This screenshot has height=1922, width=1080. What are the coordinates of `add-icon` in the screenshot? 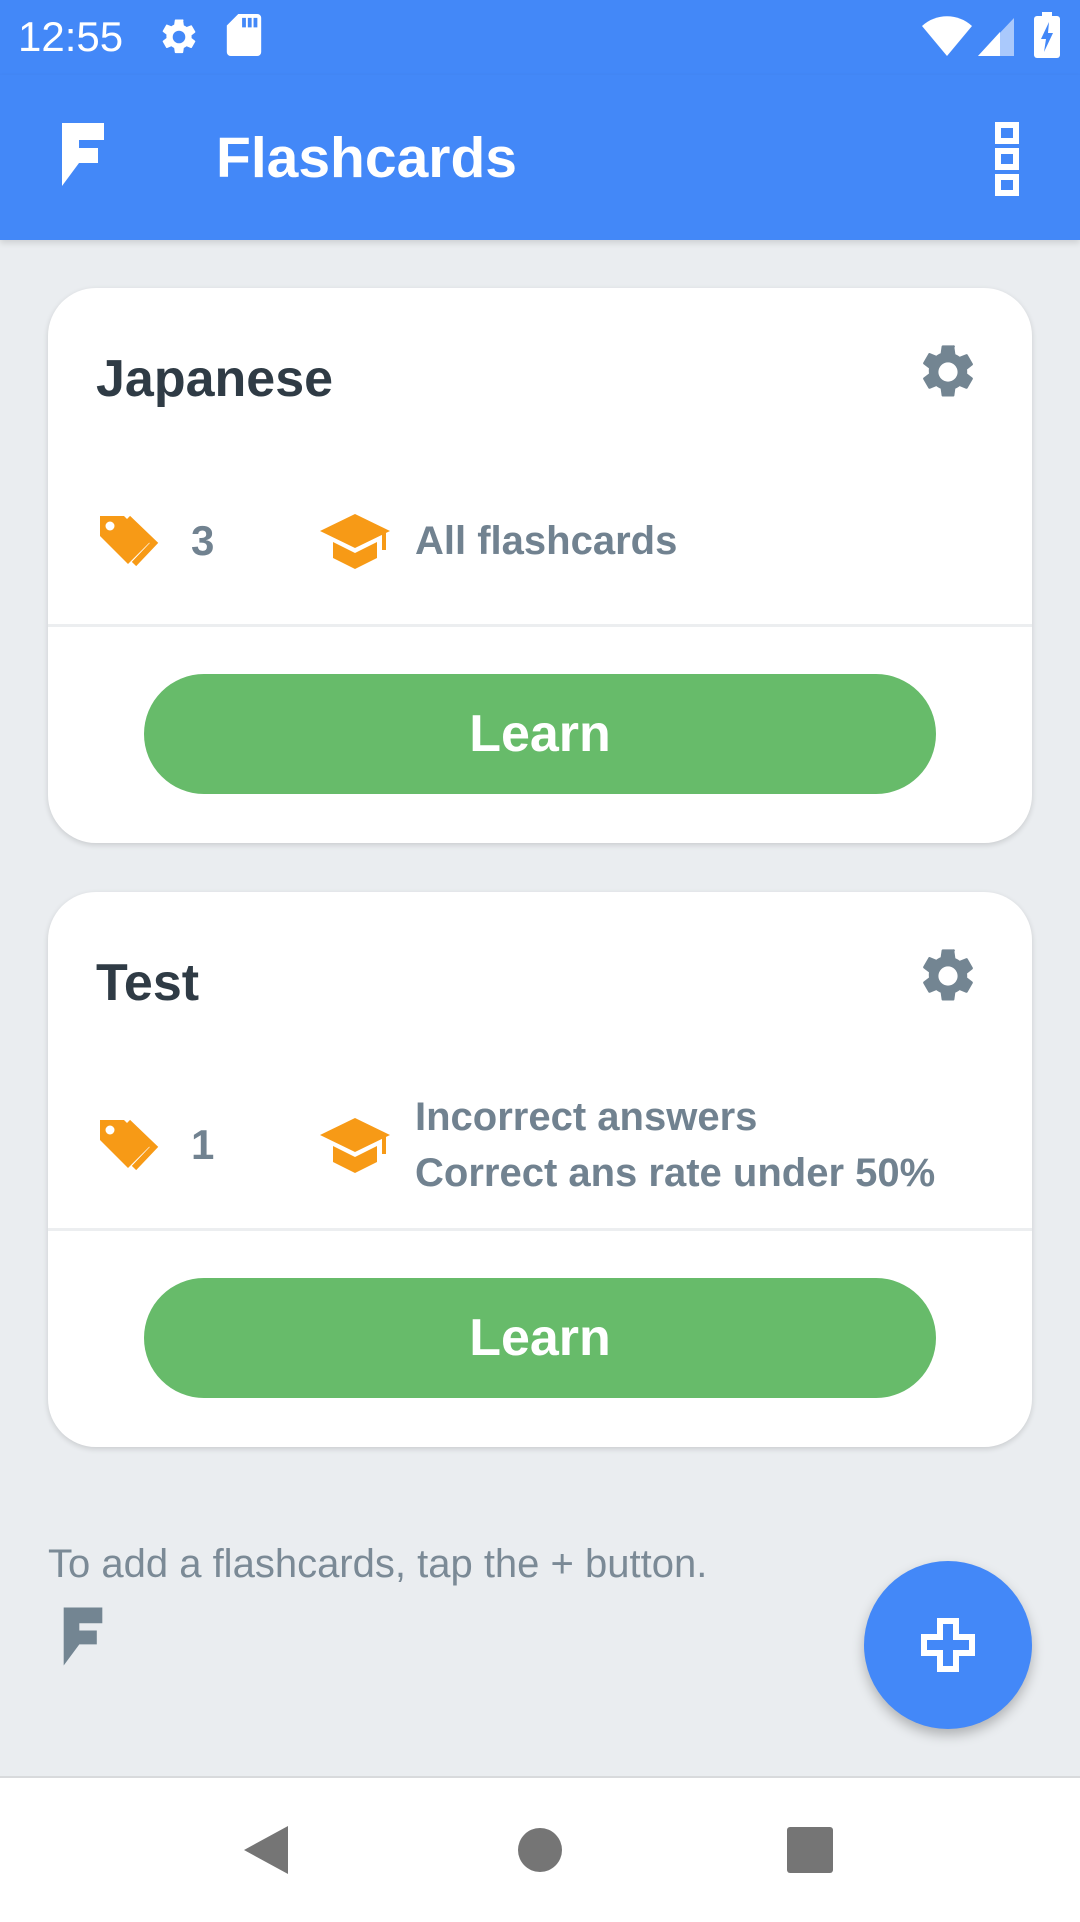 It's located at (948, 1645).